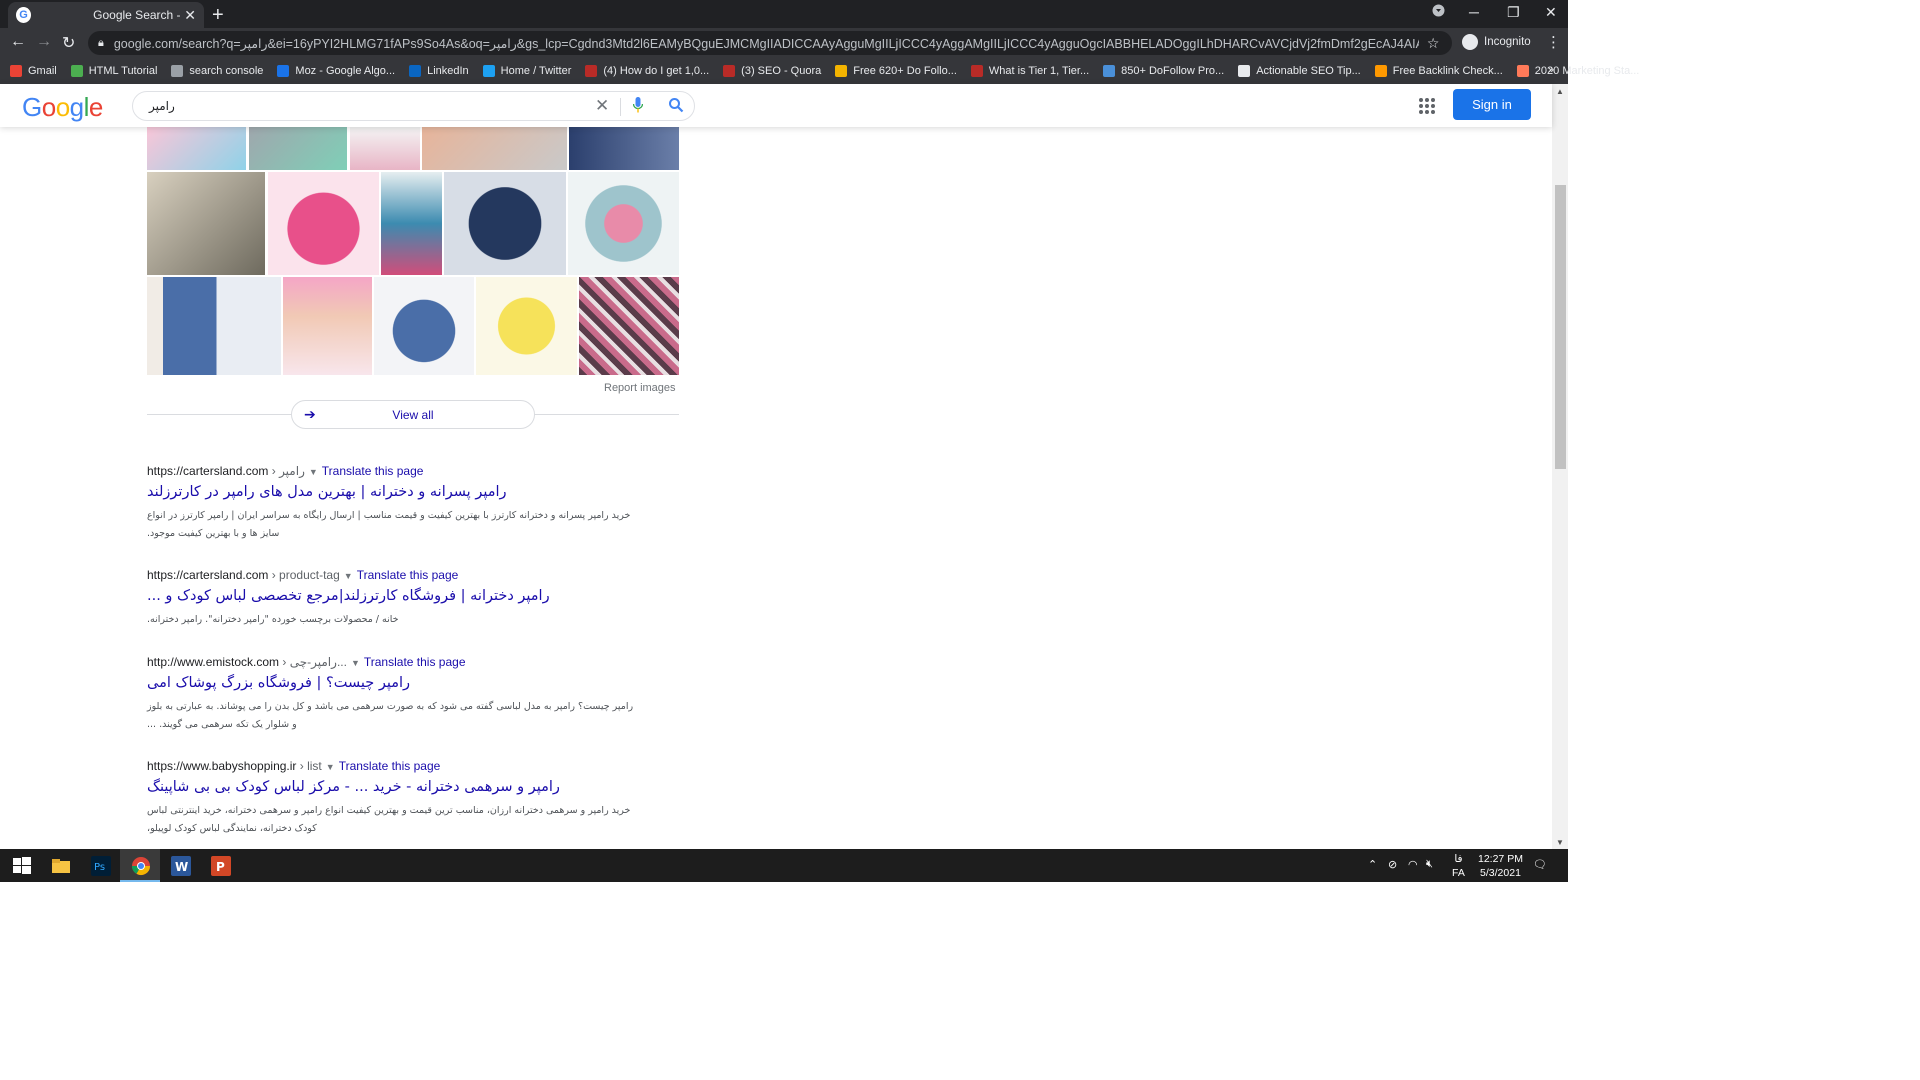 The image size is (1920, 1080). Describe the element at coordinates (1553, 42) in the screenshot. I see `menu-kebab-icon: ⋮` at that location.